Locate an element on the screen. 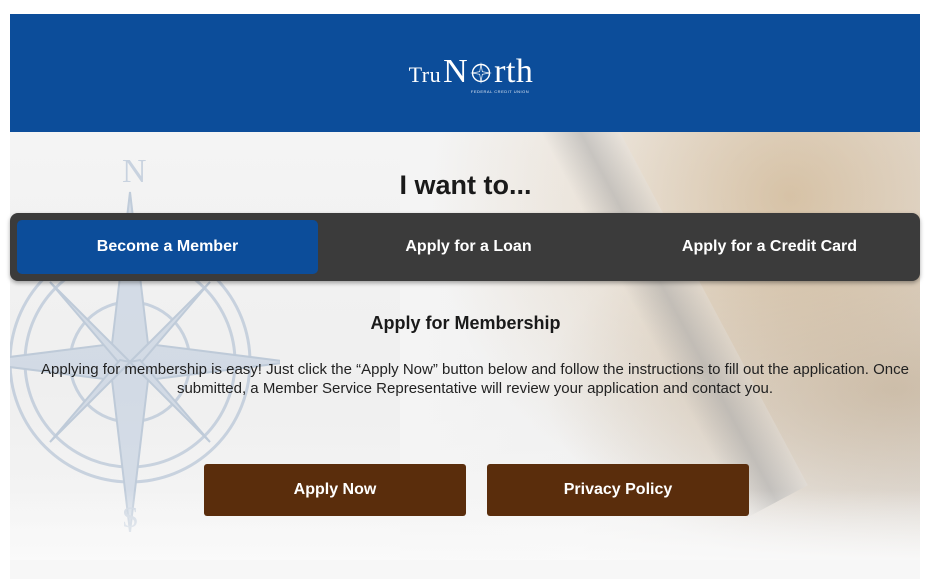 Image resolution: width=931 pixels, height=579 pixels. logo-wordmark: Tru N rth is located at coordinates (471, 72).